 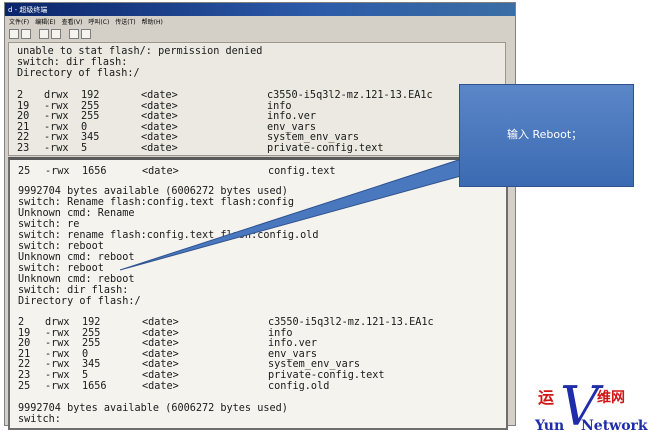 I want to click on logo-yun: Yun, so click(x=550, y=426).